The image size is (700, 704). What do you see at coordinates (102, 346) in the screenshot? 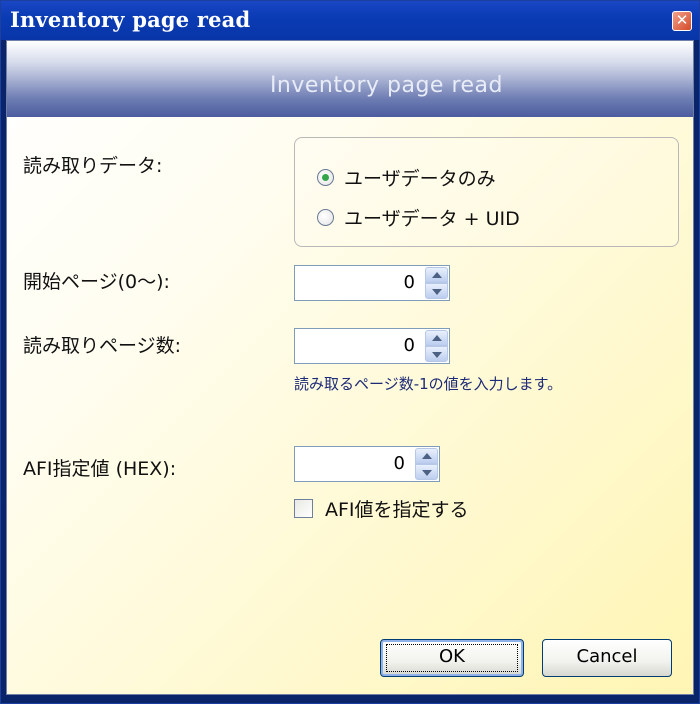
I see `page-count-label: 読み取りページ数:` at bounding box center [102, 346].